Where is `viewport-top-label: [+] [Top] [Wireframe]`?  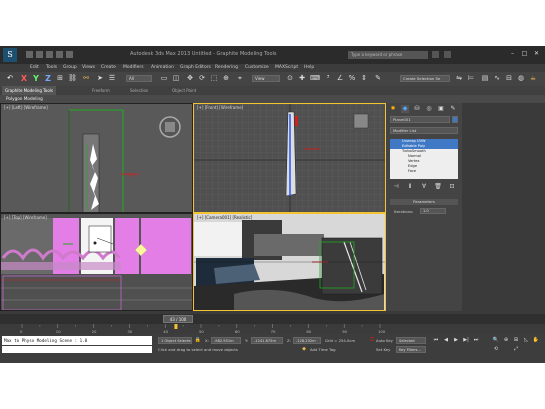
viewport-top-label: [+] [Top] [Wireframe] is located at coordinates (25, 217).